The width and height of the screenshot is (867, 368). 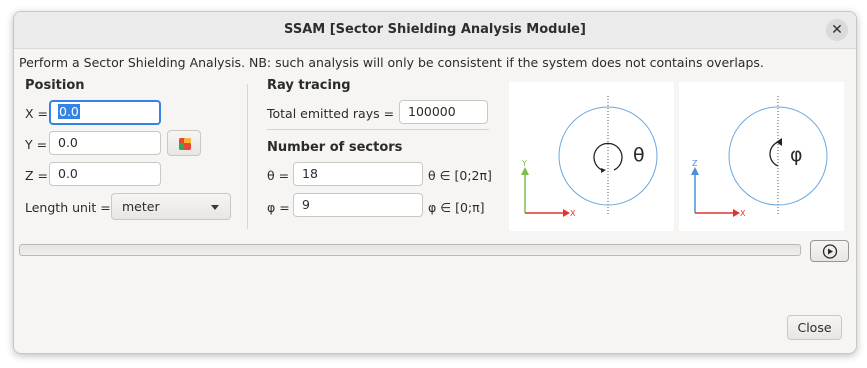 I want to click on phi-symbol: φ, so click(x=796, y=155).